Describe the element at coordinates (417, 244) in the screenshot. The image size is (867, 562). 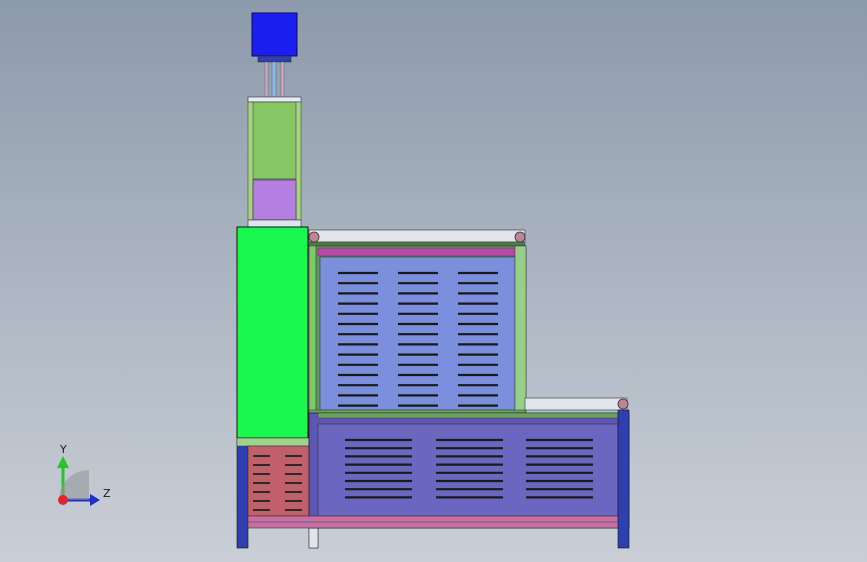
I see `upper-top-rail-strip` at that location.